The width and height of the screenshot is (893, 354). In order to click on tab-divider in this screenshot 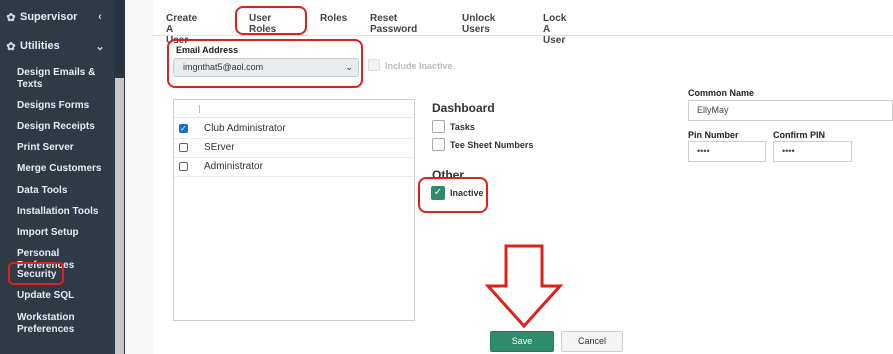, I will do `click(523, 35)`.